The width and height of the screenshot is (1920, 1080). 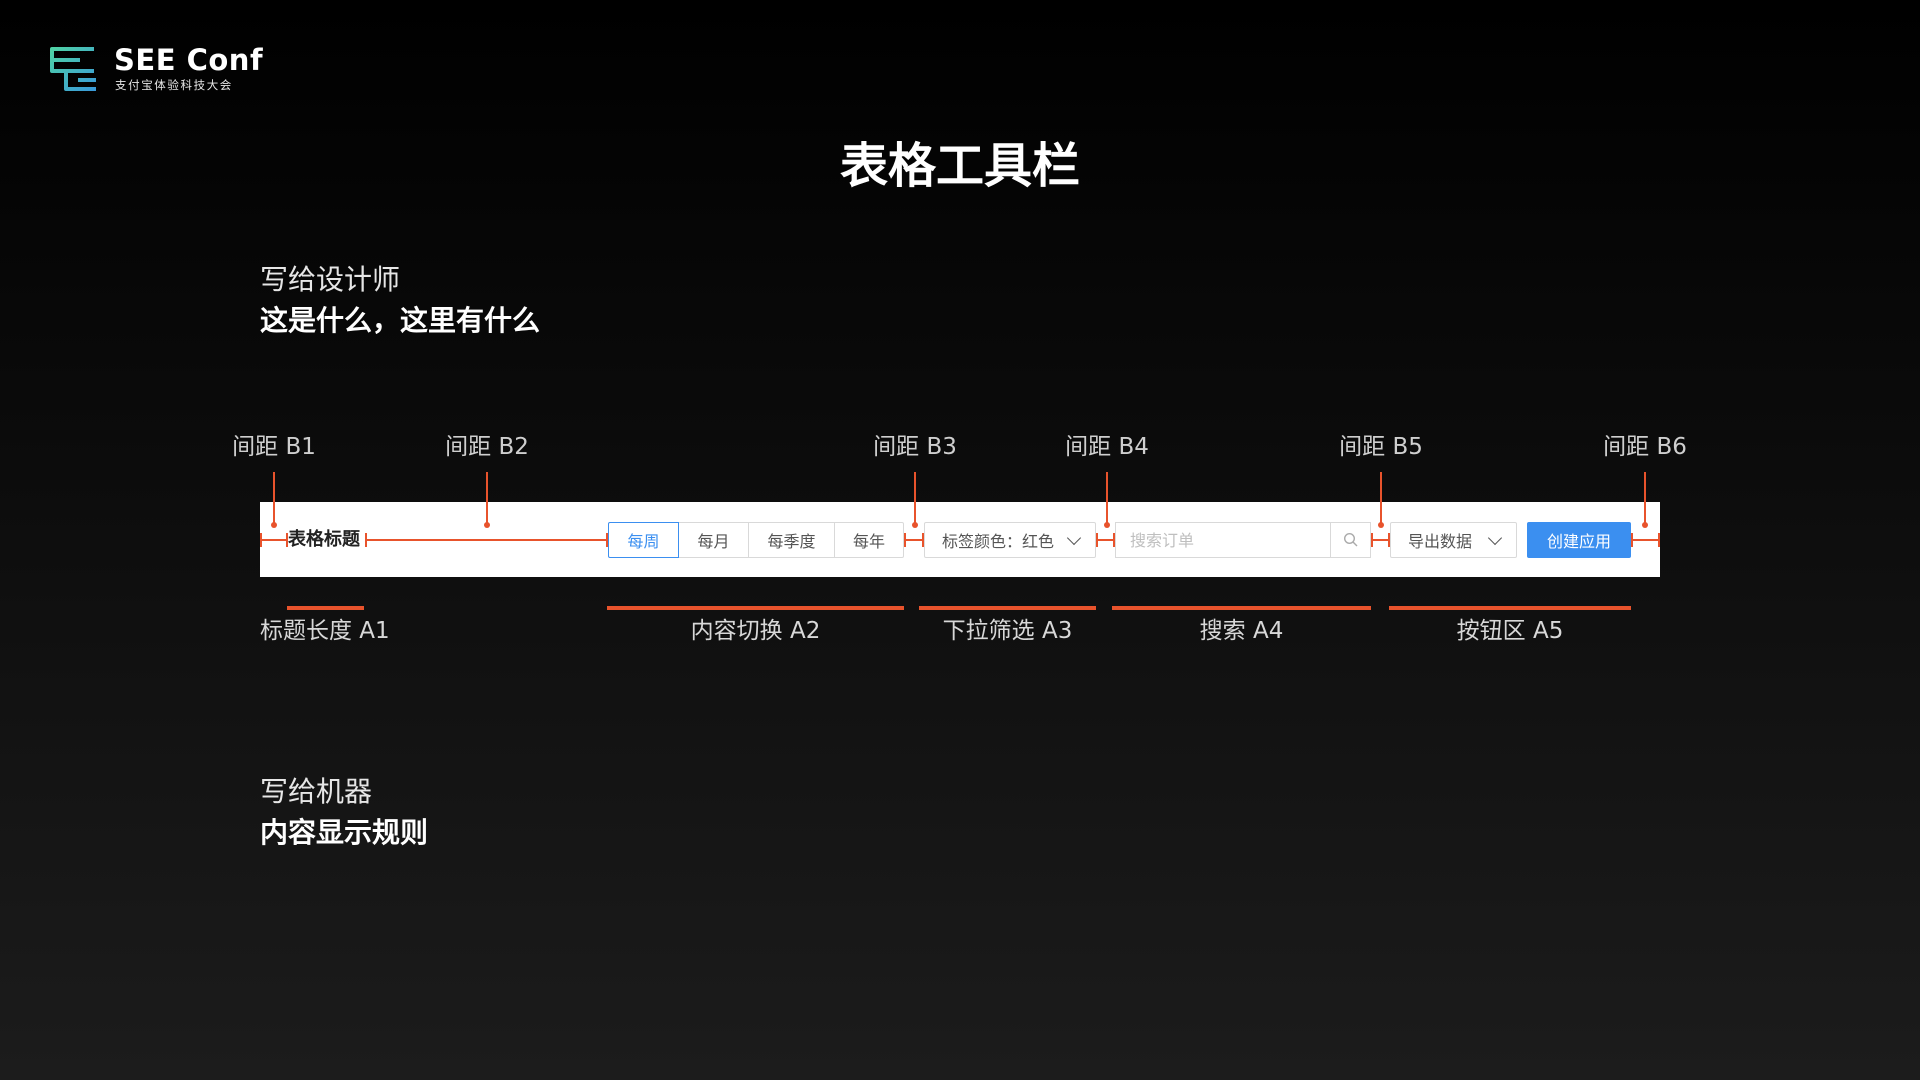 I want to click on leader-dot-b1, so click(x=274, y=525).